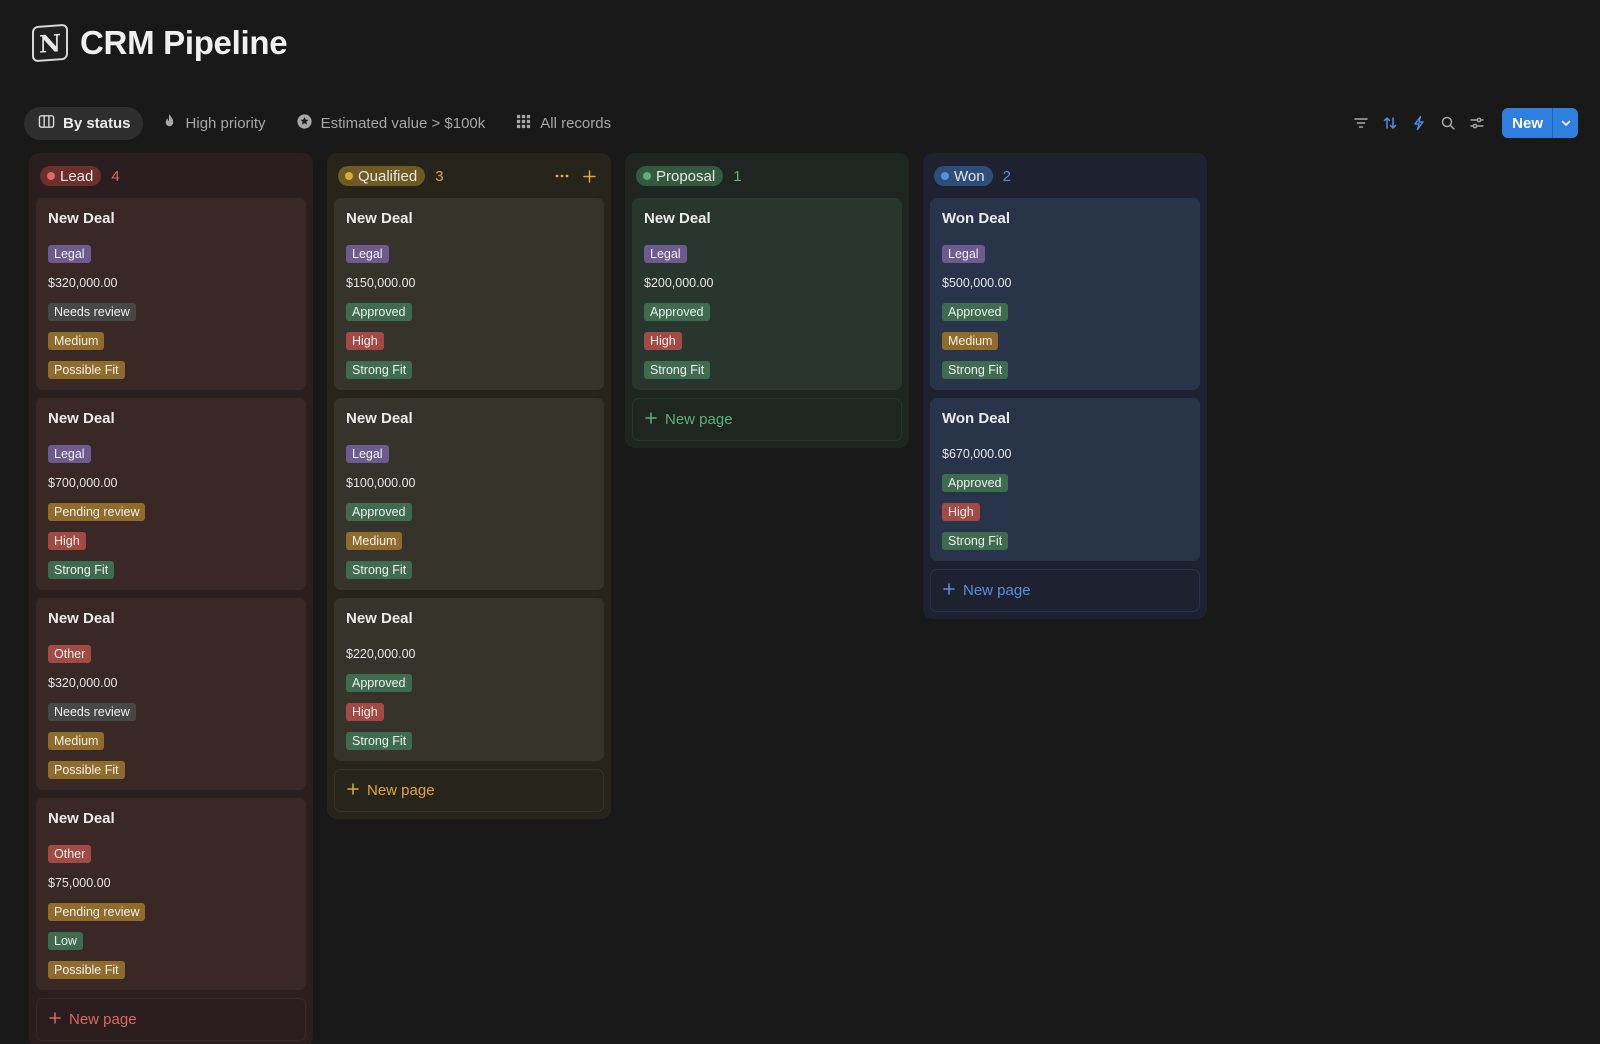  I want to click on tab-estimated-value: Estimated value > $100k, so click(390, 123).